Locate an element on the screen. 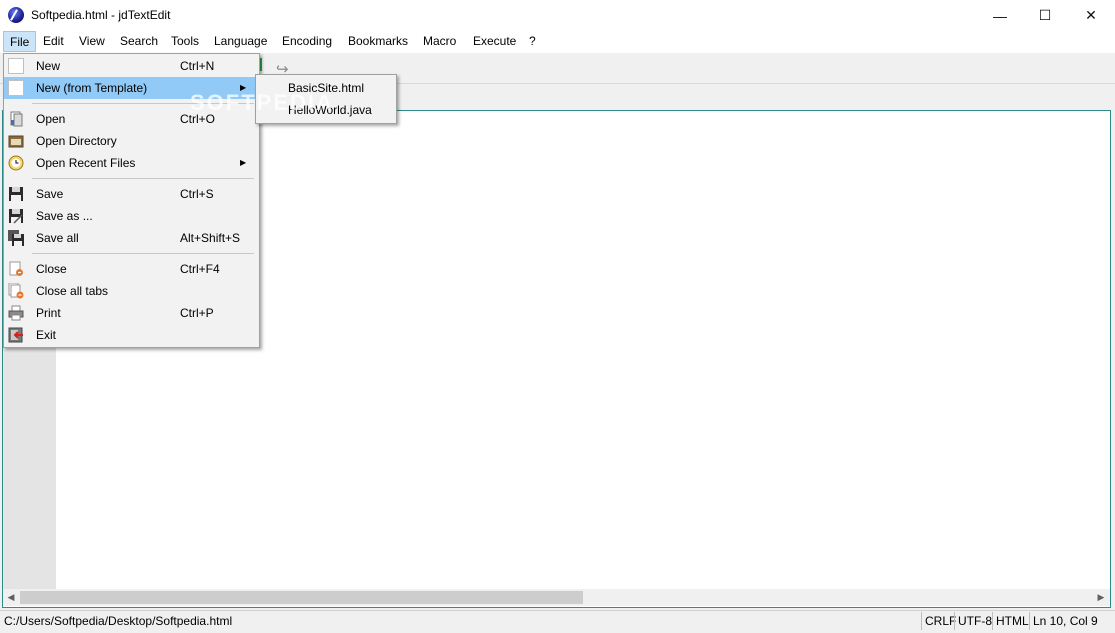 Image resolution: width=1115 pixels, height=633 pixels. close-window-button: ✕ is located at coordinates (1091, 15).